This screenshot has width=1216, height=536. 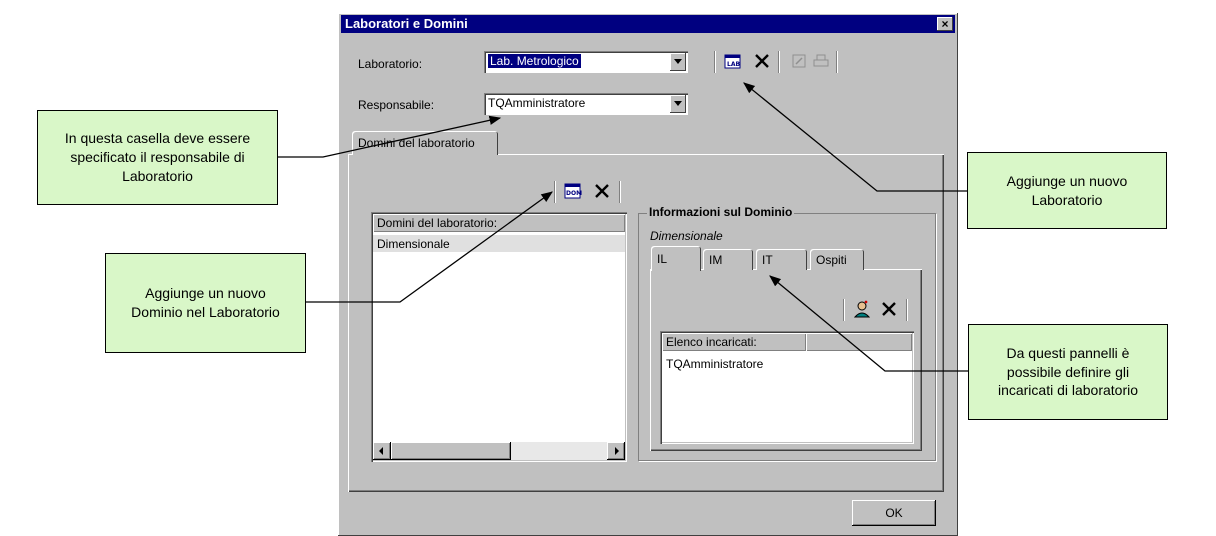 What do you see at coordinates (868, 323) in the screenshot?
I see `arrow-incaricati` at bounding box center [868, 323].